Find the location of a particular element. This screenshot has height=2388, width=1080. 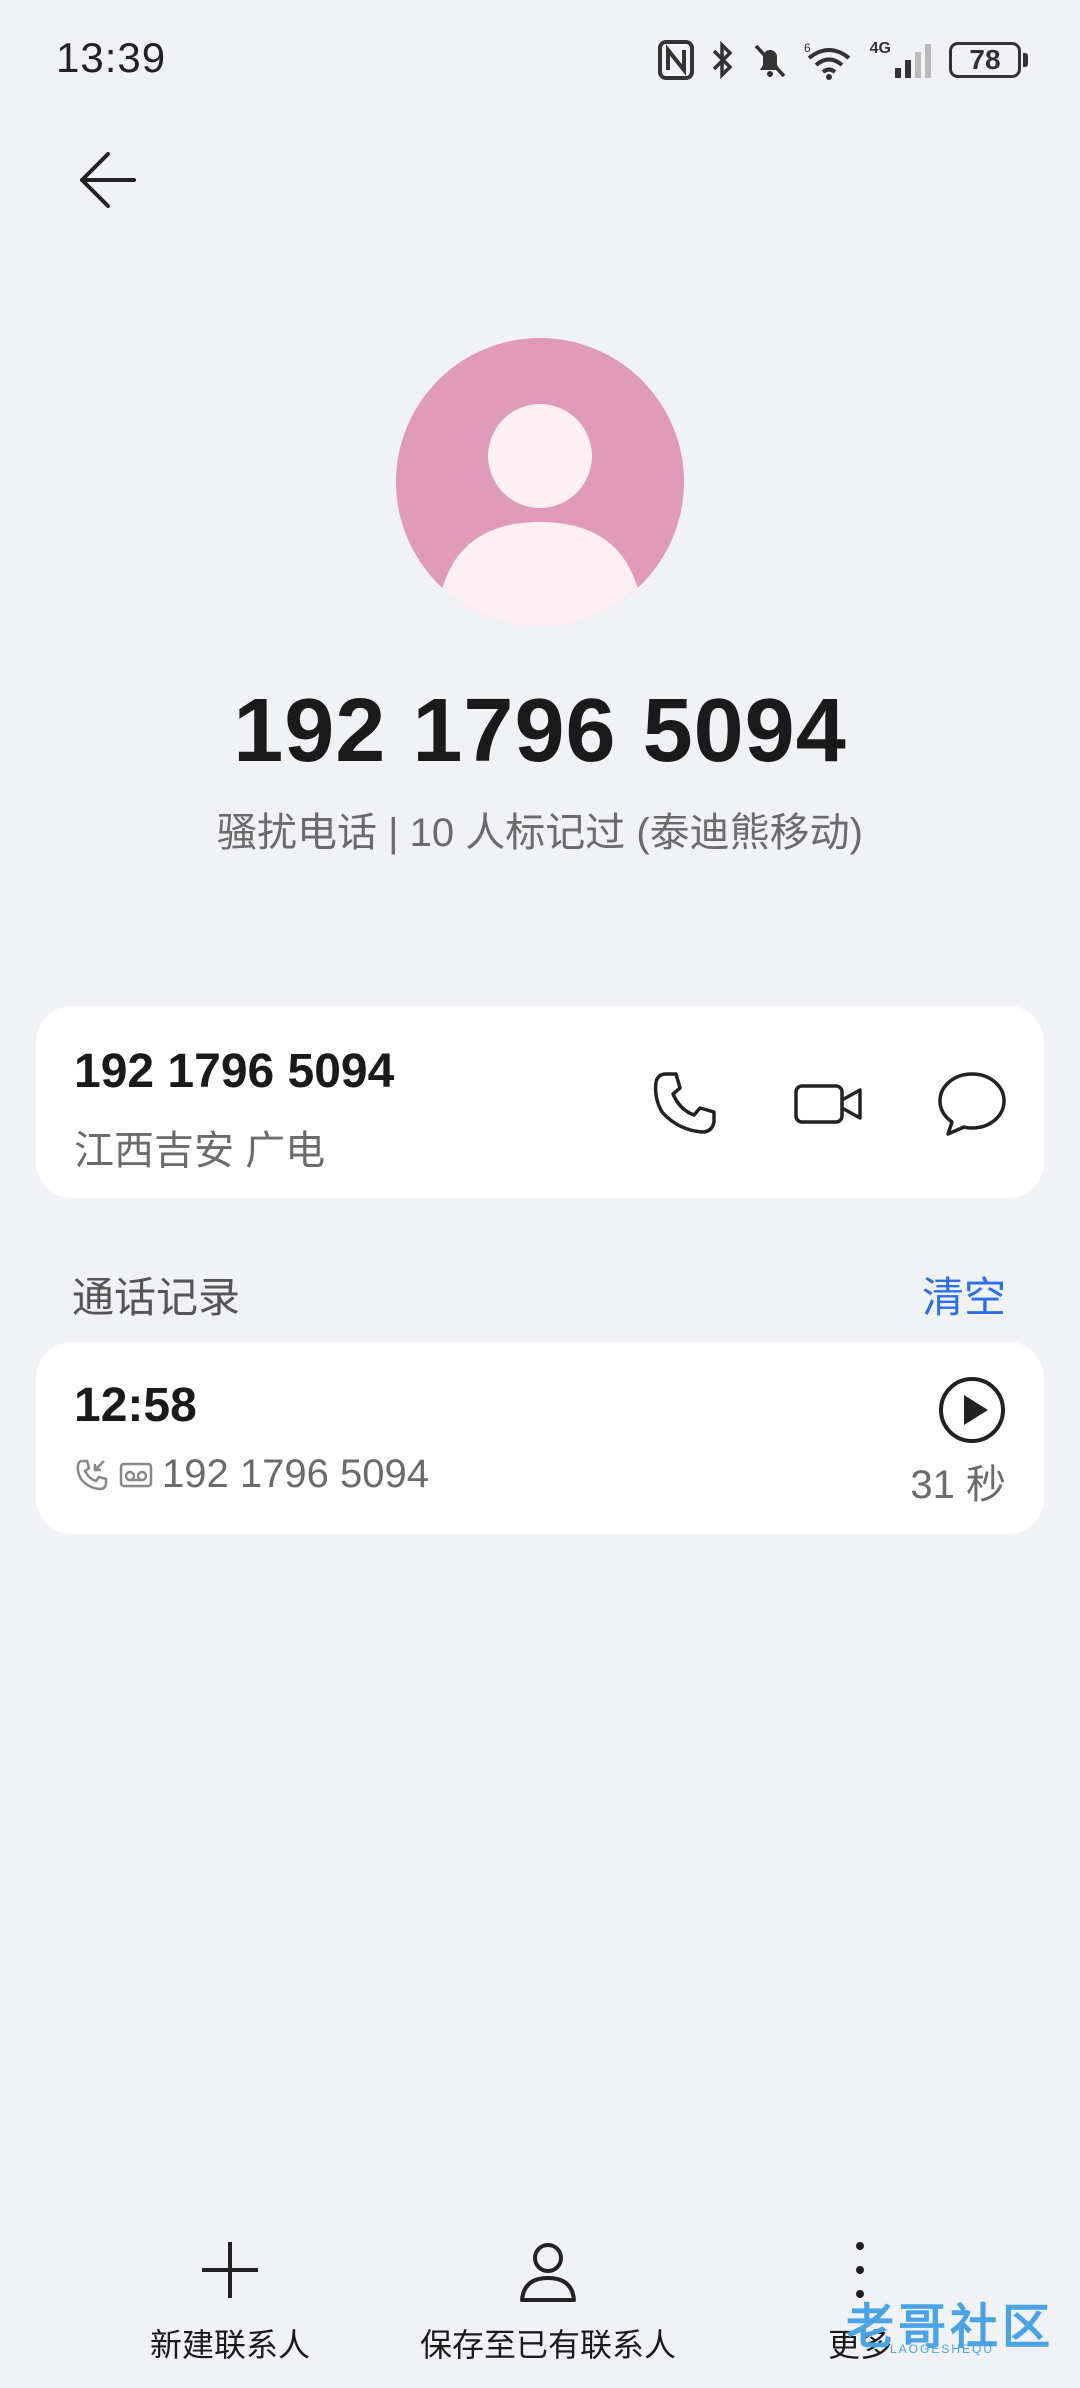

bluetooth-icon is located at coordinates (723, 60).